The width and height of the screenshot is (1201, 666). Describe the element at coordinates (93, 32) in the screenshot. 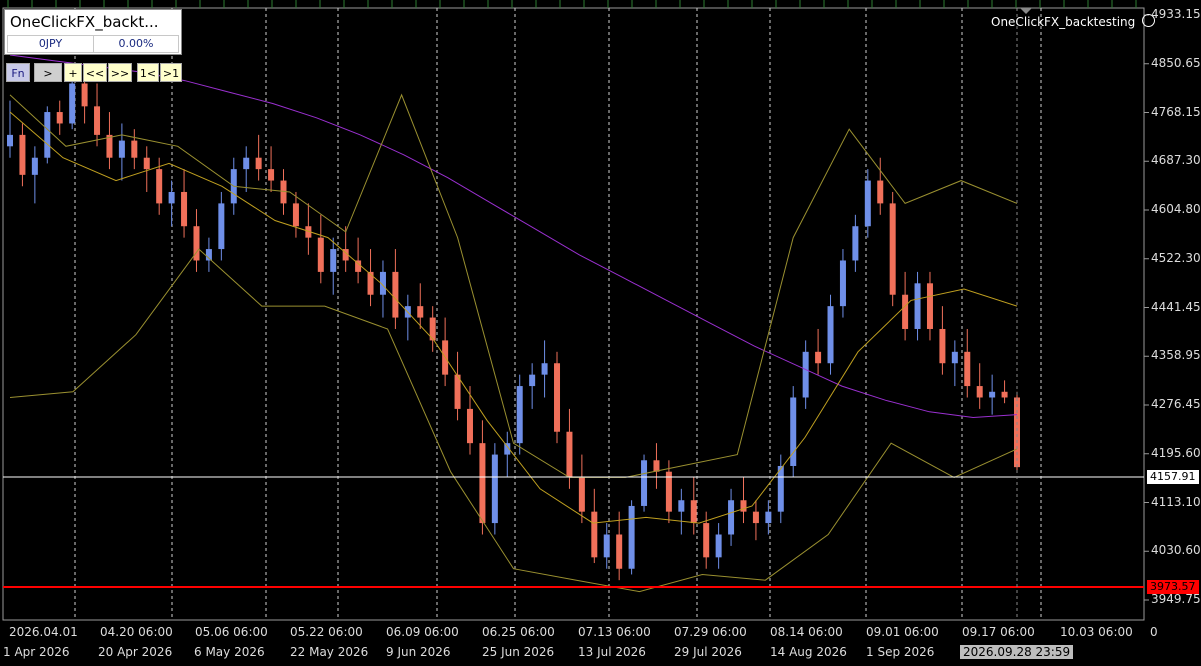

I see `trade-panel: OneClickFX_backt... 0JPY 0.00%` at that location.